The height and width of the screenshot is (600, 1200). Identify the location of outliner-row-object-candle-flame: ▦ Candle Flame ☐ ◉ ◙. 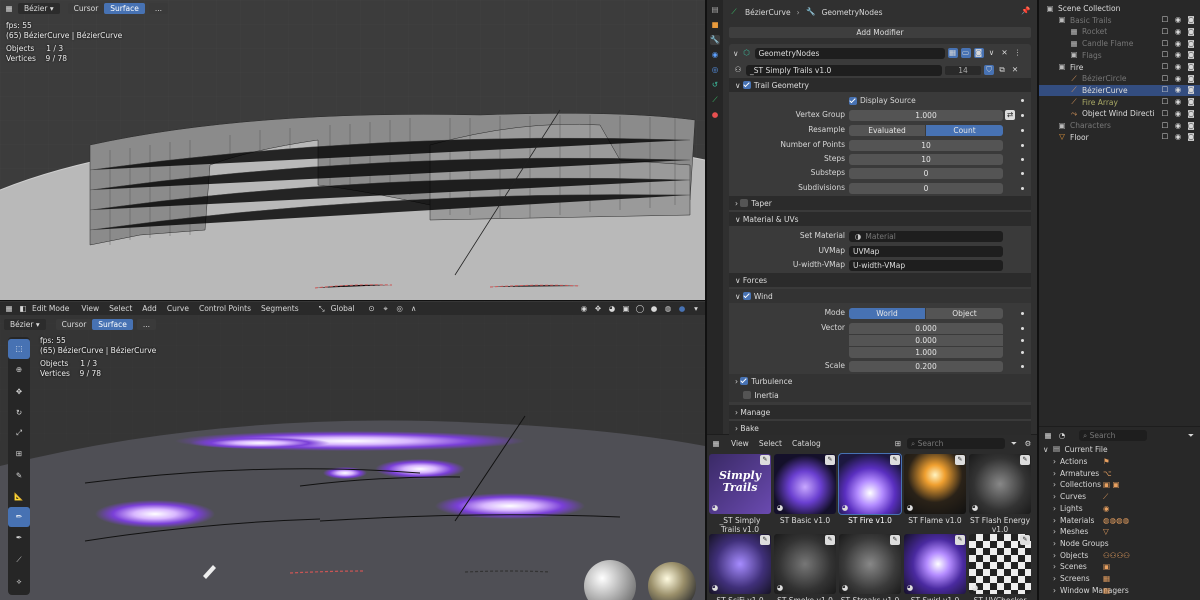
(1119, 43).